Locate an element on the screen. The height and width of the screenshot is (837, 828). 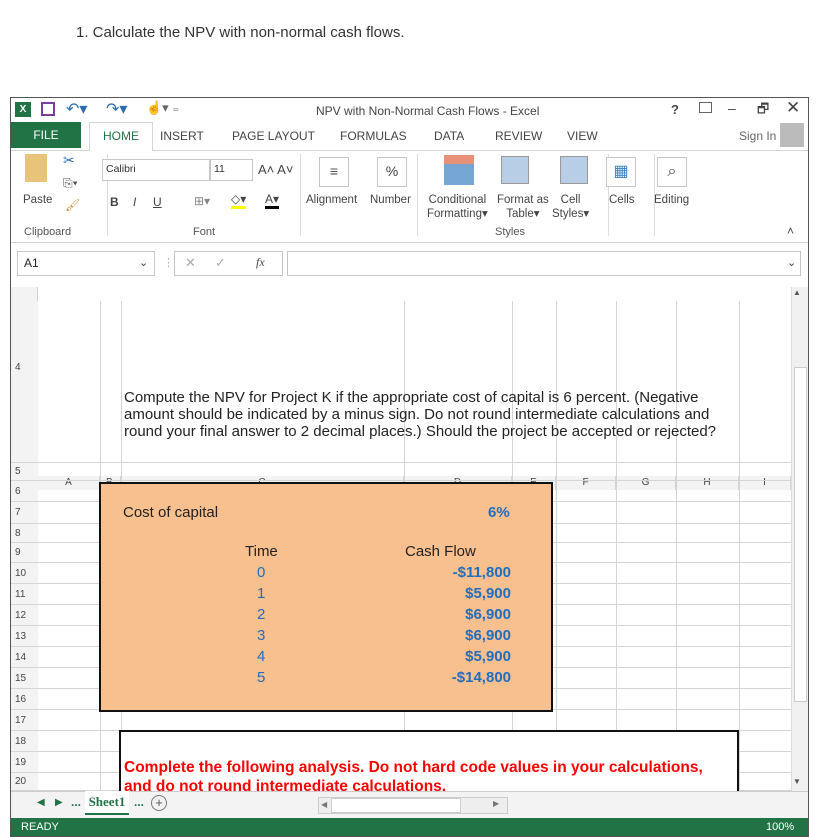
time-value: 4 is located at coordinates (261, 656).